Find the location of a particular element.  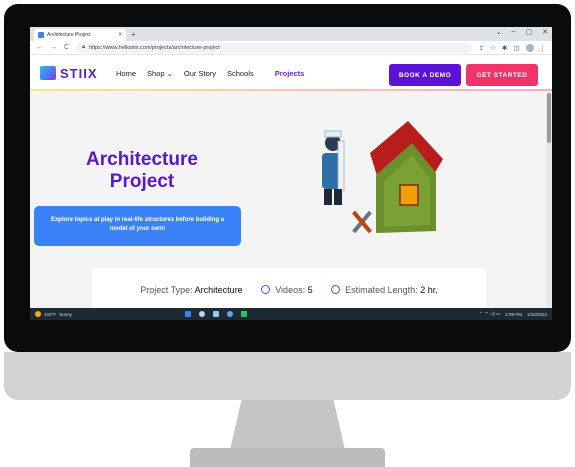

start-icon is located at coordinates (188, 314).